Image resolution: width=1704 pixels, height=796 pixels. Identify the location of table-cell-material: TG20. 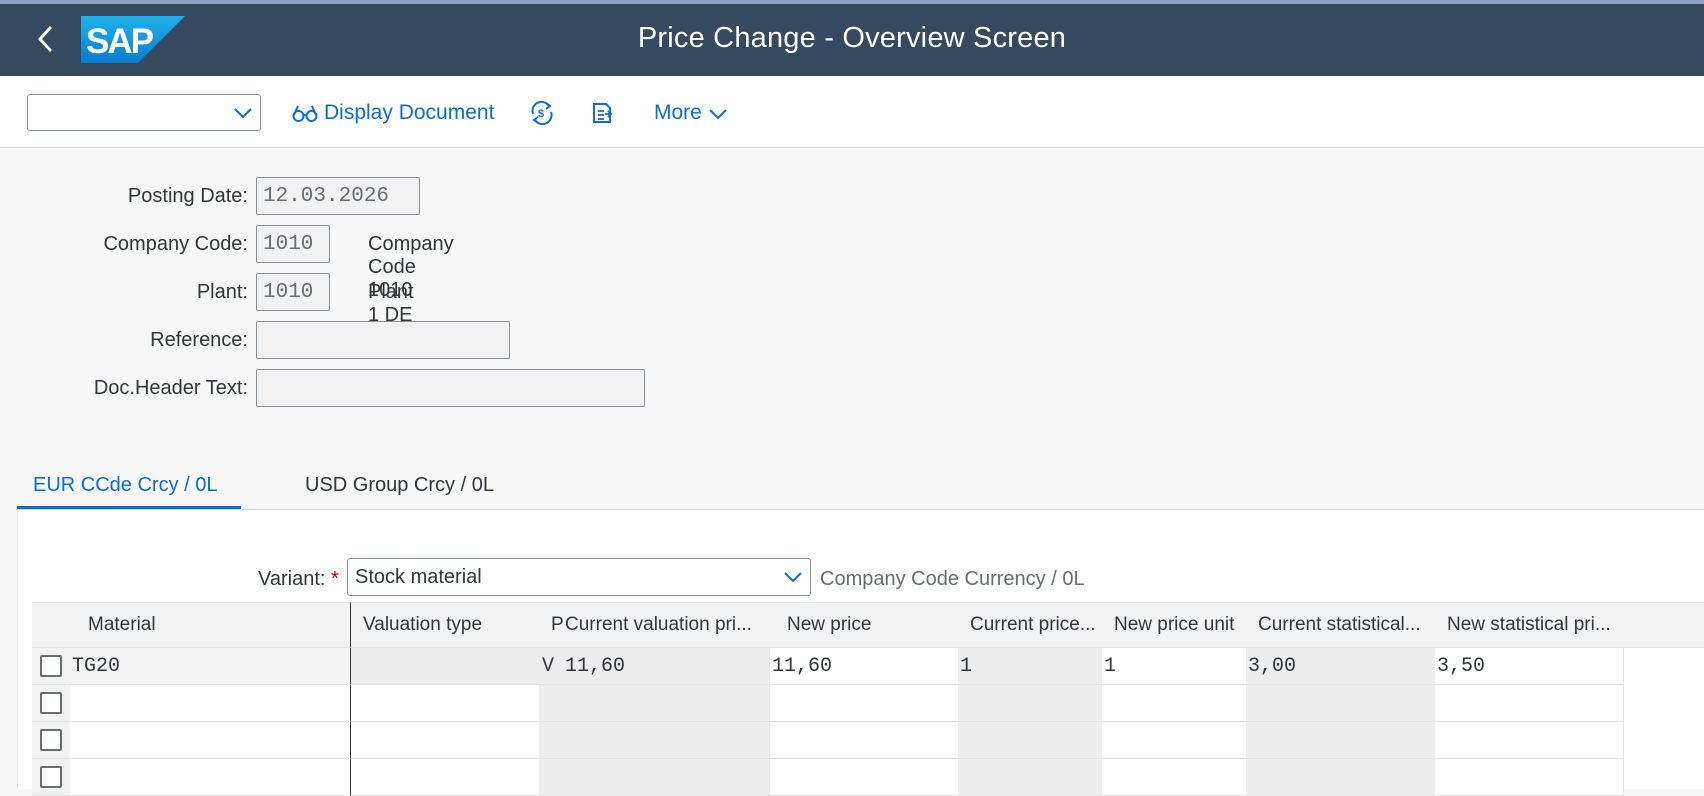
(210, 666).